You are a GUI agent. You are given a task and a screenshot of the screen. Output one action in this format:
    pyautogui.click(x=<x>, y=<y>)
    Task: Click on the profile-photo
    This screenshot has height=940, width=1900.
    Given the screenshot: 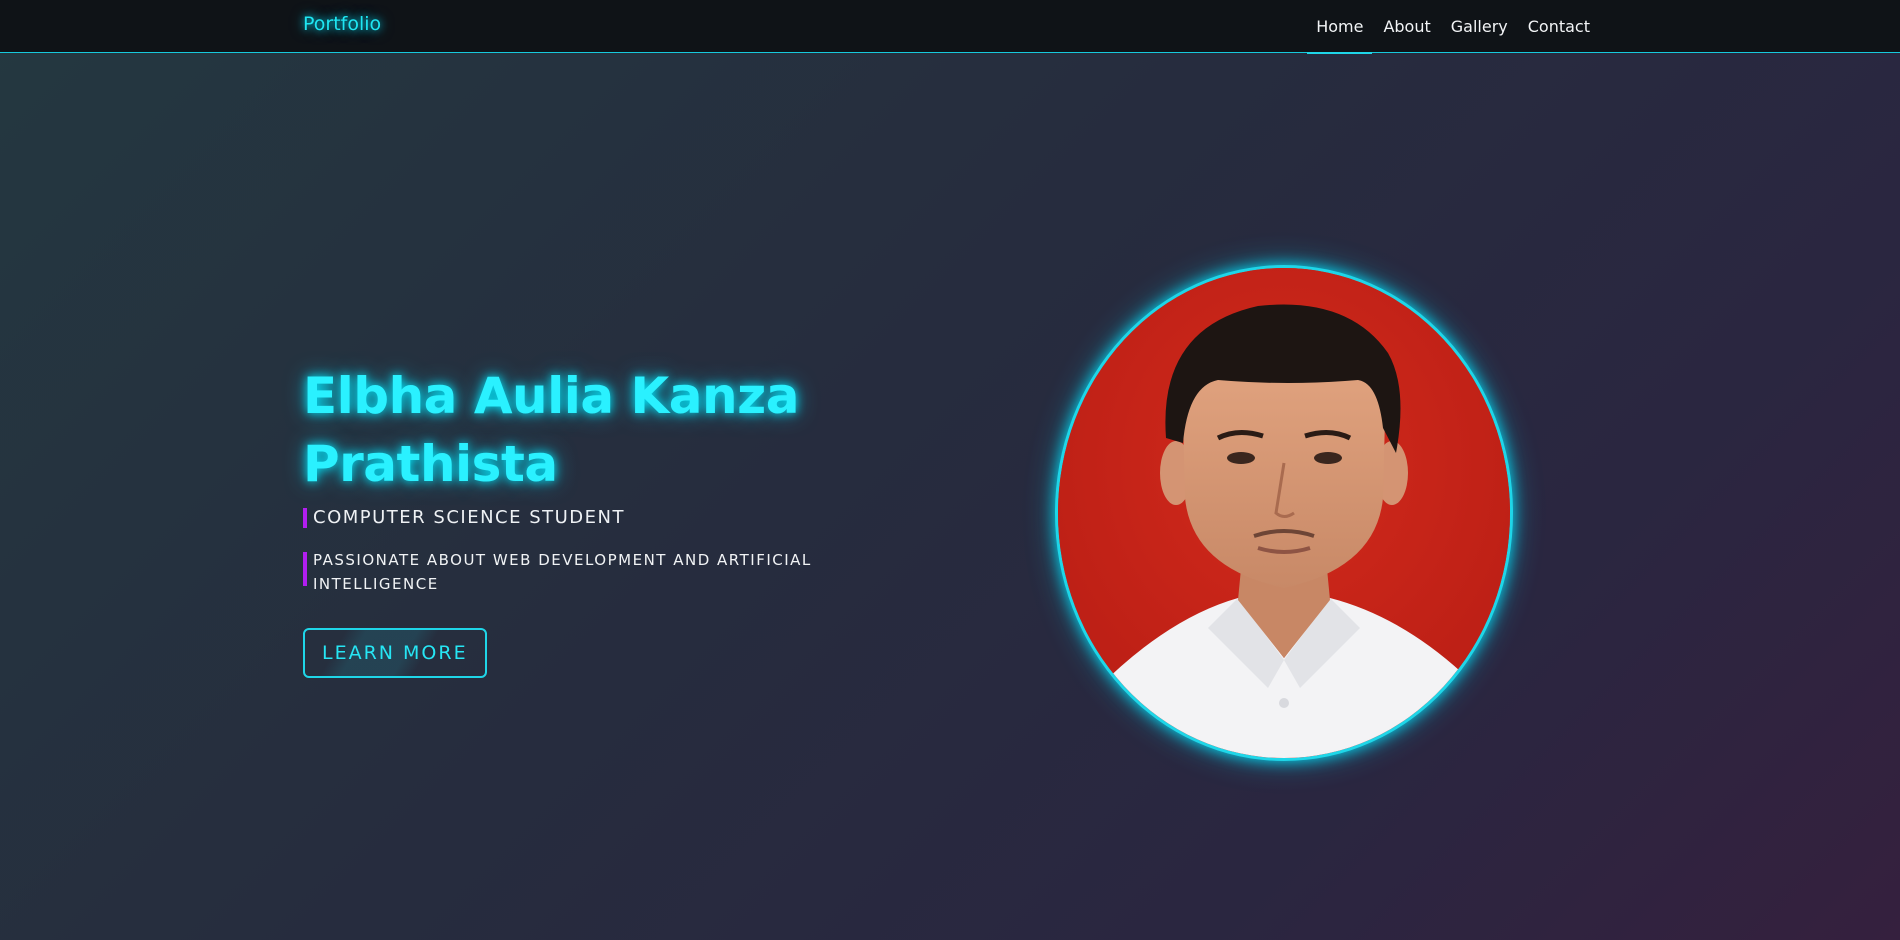 What is the action you would take?
    pyautogui.click(x=1284, y=513)
    